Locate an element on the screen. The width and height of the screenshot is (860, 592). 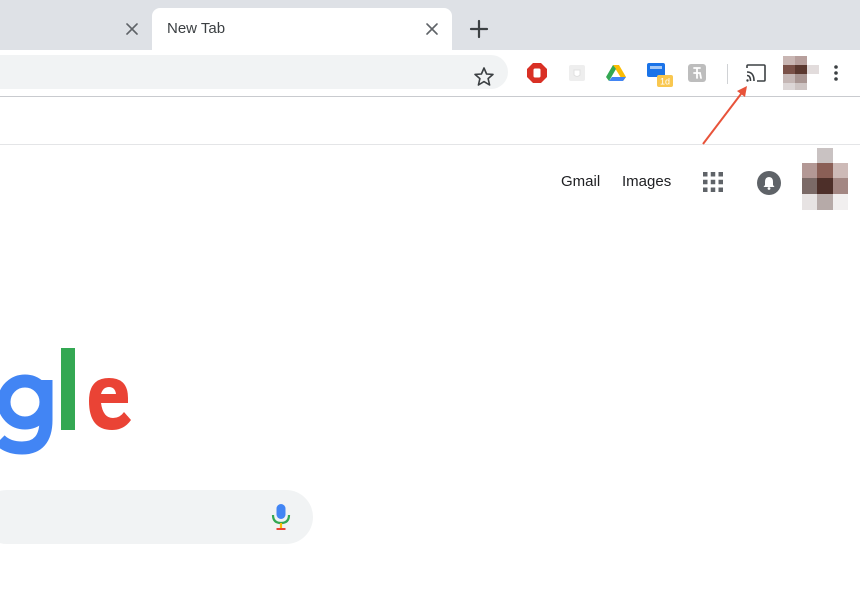
extension-badge-icon: 1d is located at coordinates (660, 74).